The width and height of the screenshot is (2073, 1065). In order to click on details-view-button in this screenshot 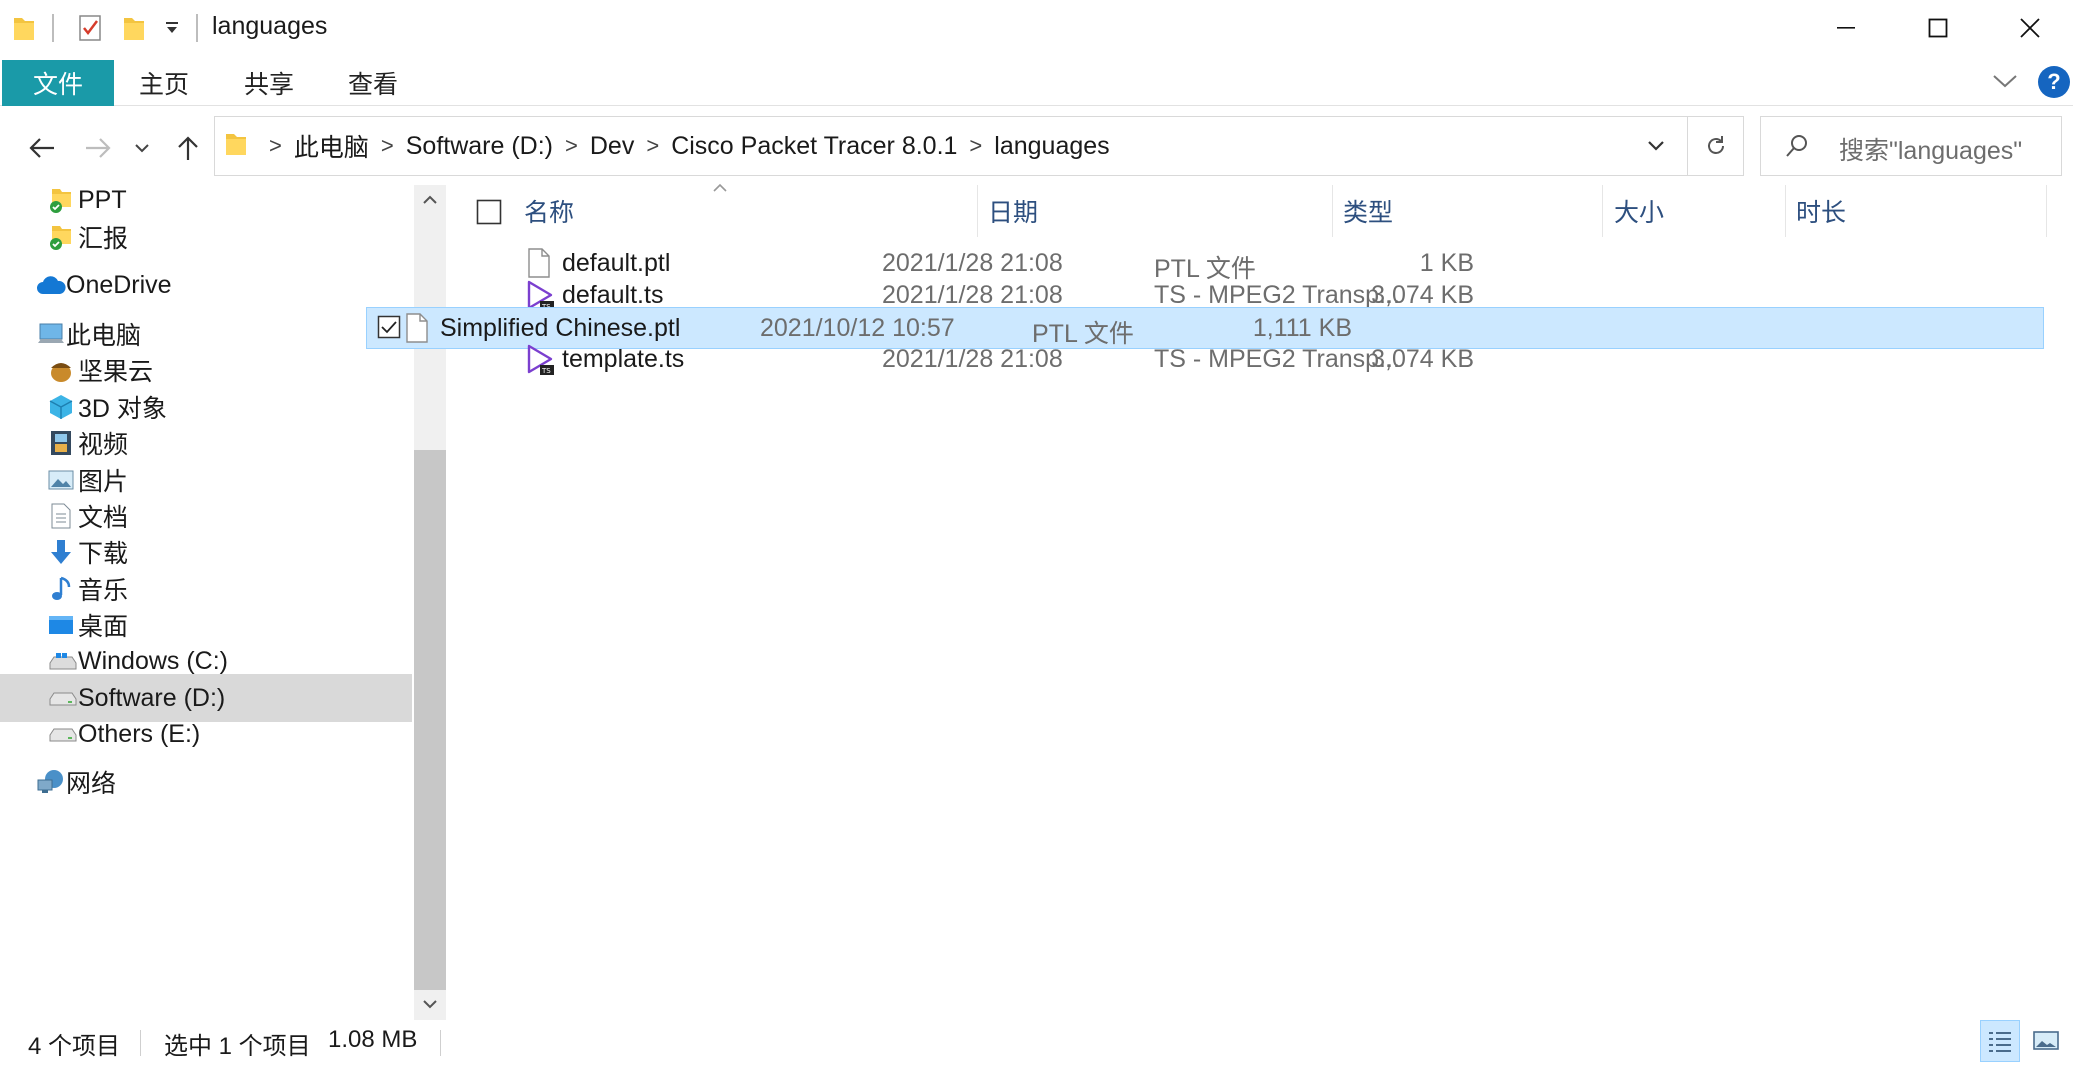, I will do `click(2000, 1041)`.